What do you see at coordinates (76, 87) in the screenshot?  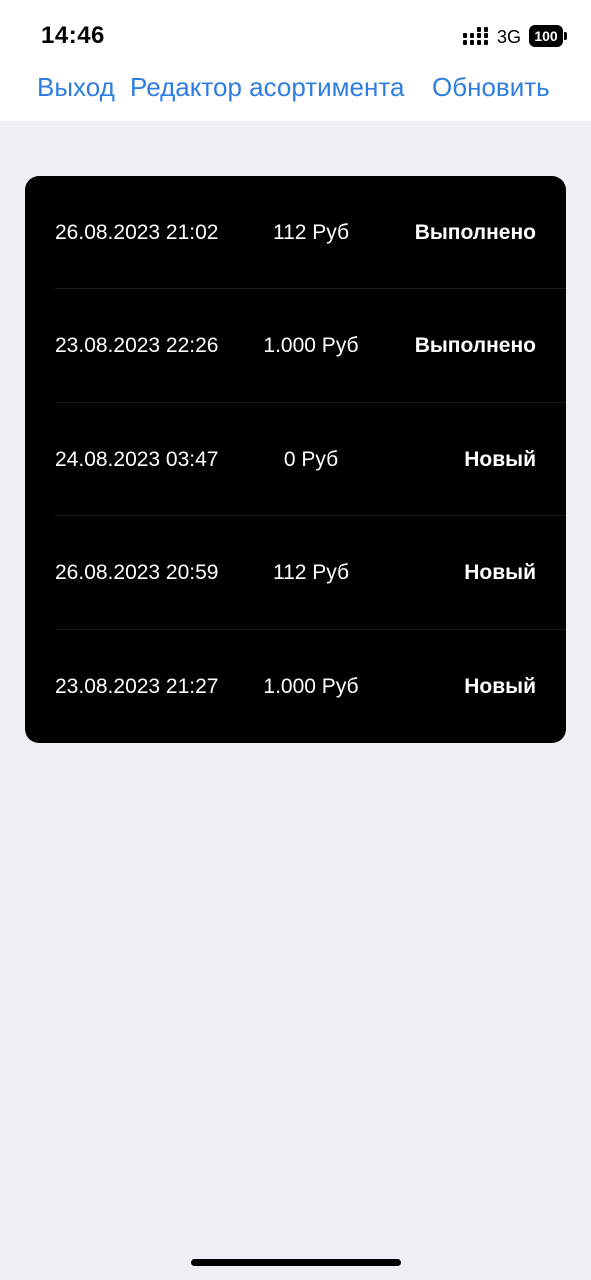 I see `exit-button: Выход` at bounding box center [76, 87].